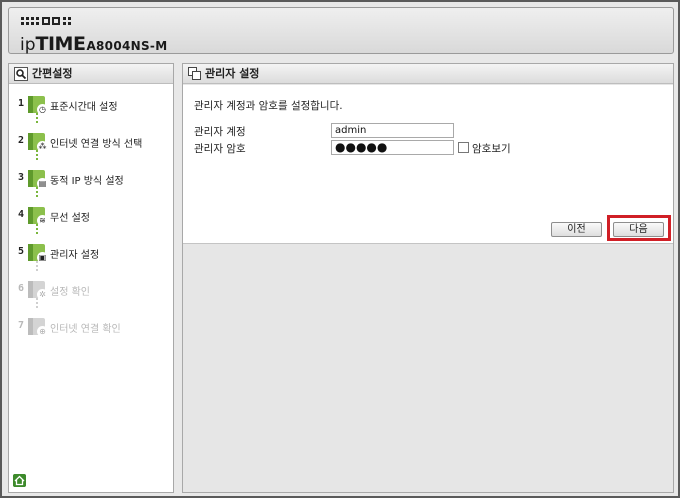 This screenshot has height=498, width=680. I want to click on step-number: 5, so click(21, 251).